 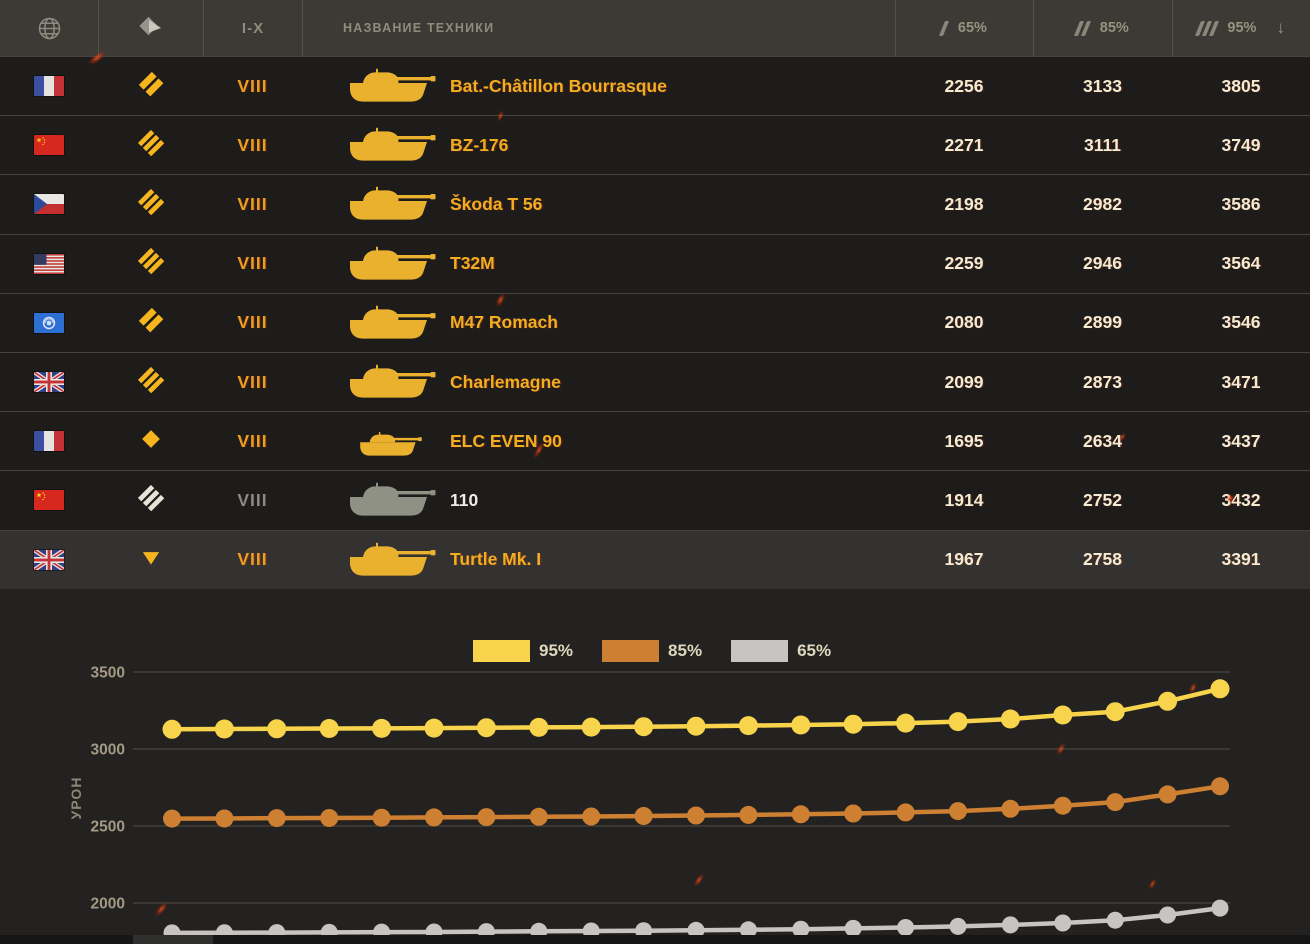 What do you see at coordinates (495, 559) in the screenshot?
I see `tank-name-link: Turtle Mk. I` at bounding box center [495, 559].